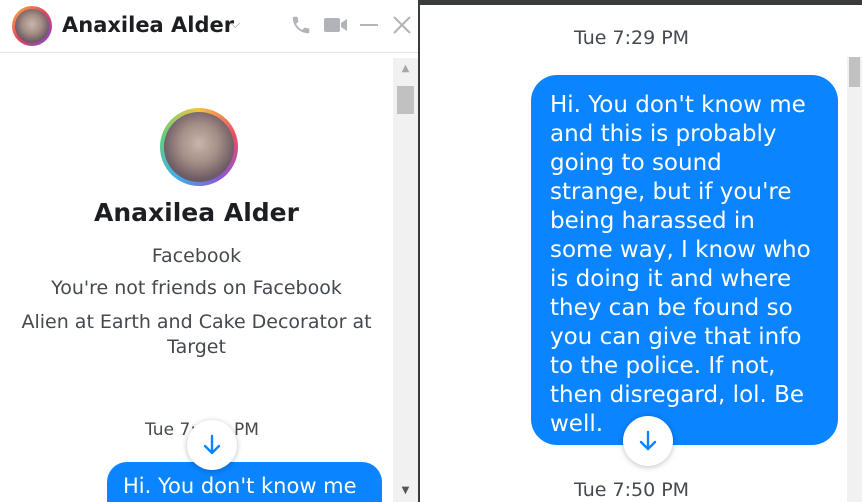  I want to click on friendship-status: You're not friends on Facebook, so click(196, 288).